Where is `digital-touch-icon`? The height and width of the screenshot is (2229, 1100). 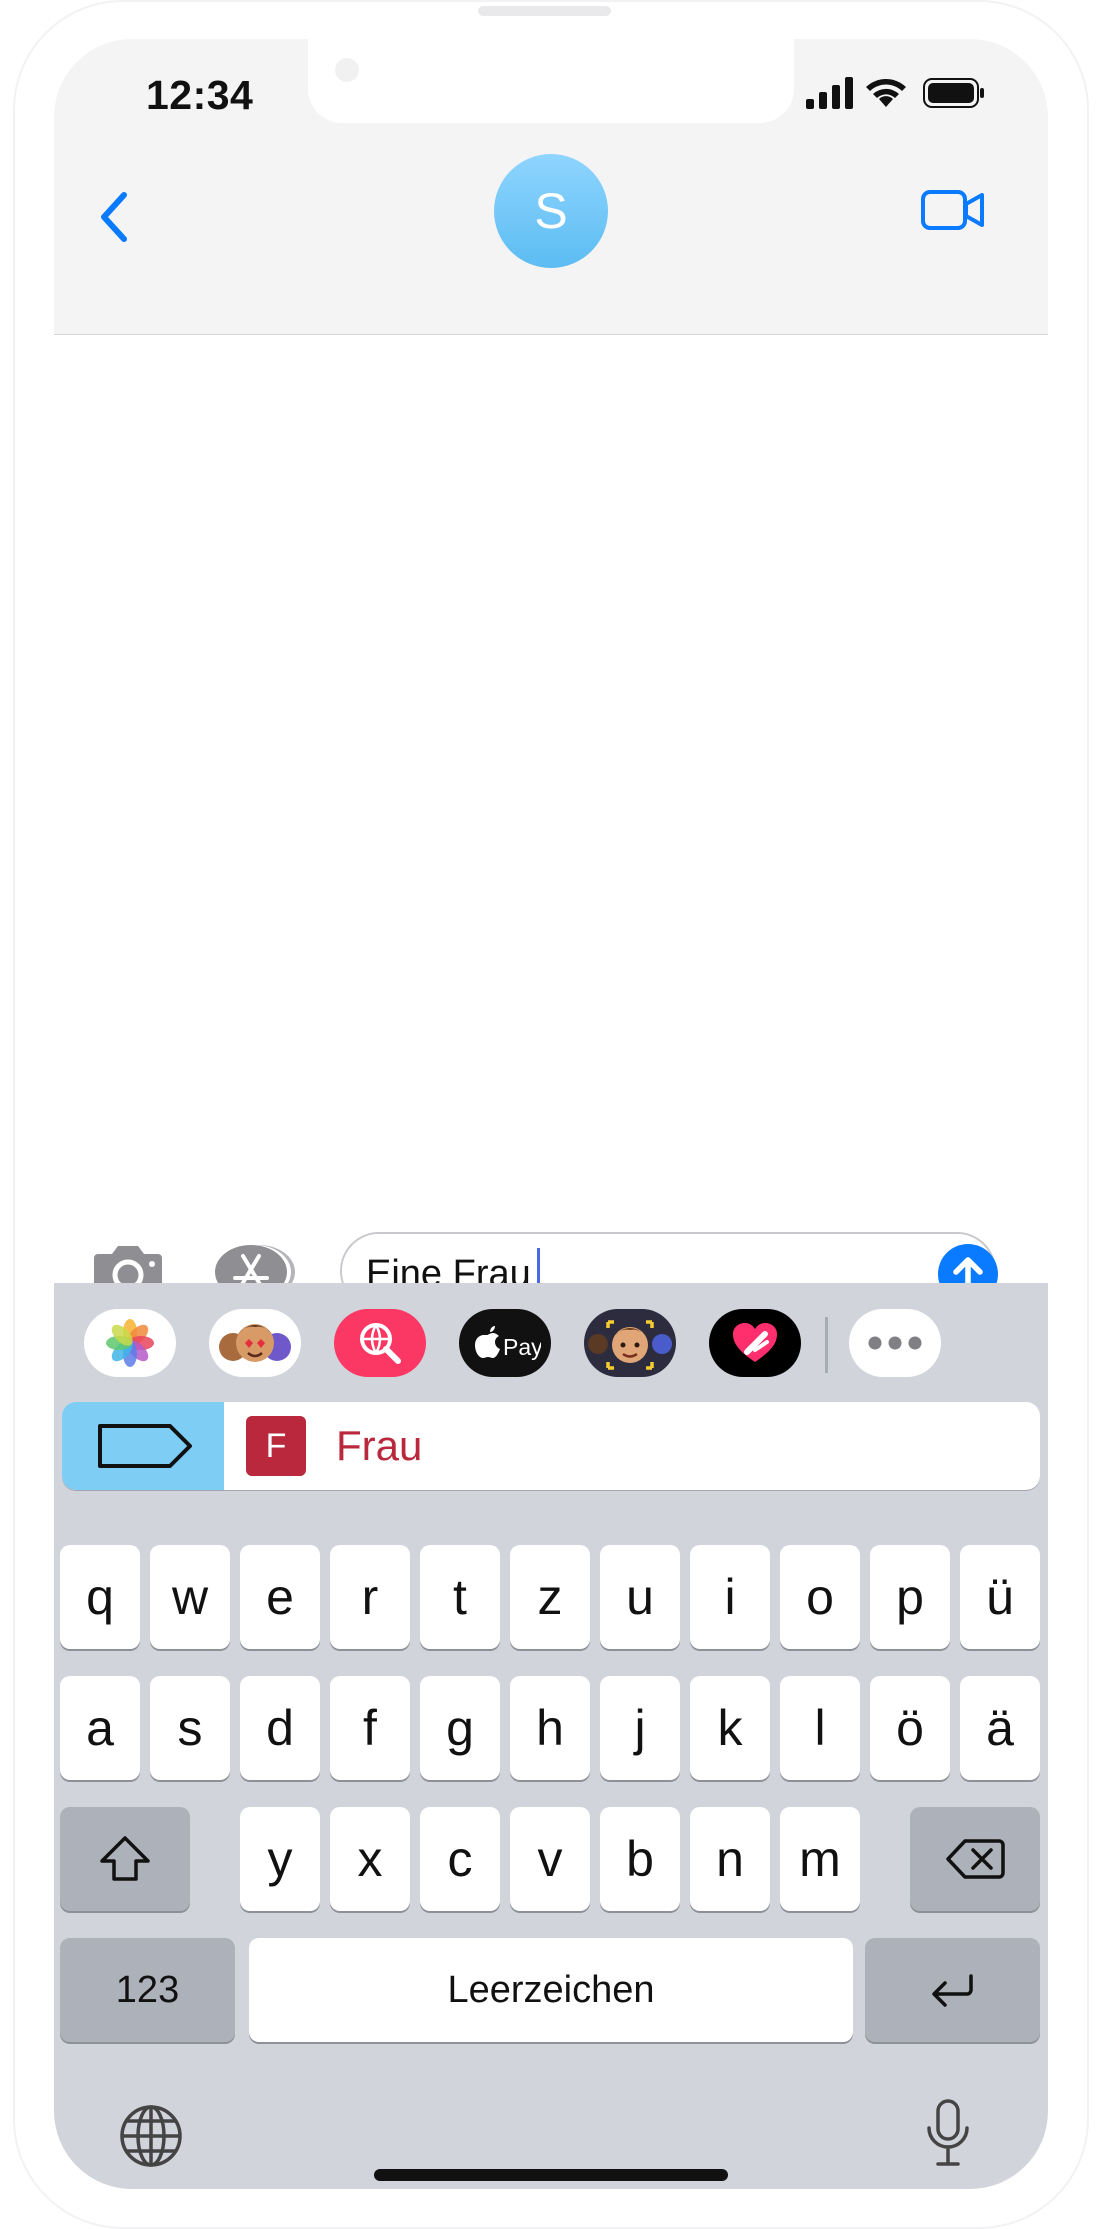
digital-touch-icon is located at coordinates (755, 1342).